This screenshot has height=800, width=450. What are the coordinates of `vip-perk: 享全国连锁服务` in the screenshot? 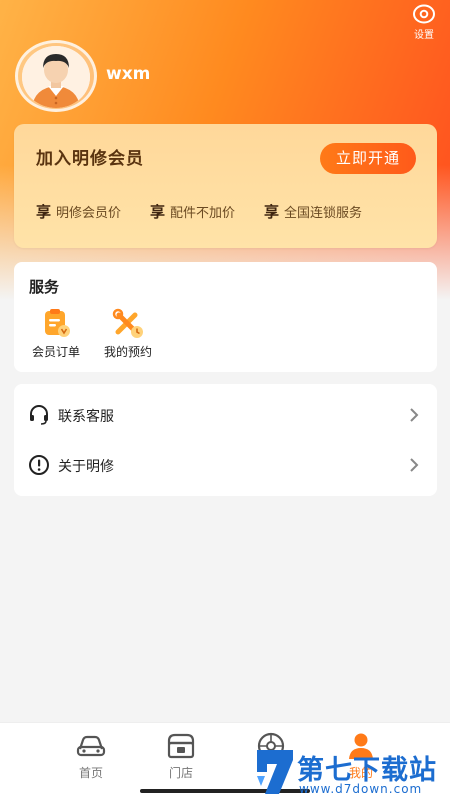 It's located at (313, 211).